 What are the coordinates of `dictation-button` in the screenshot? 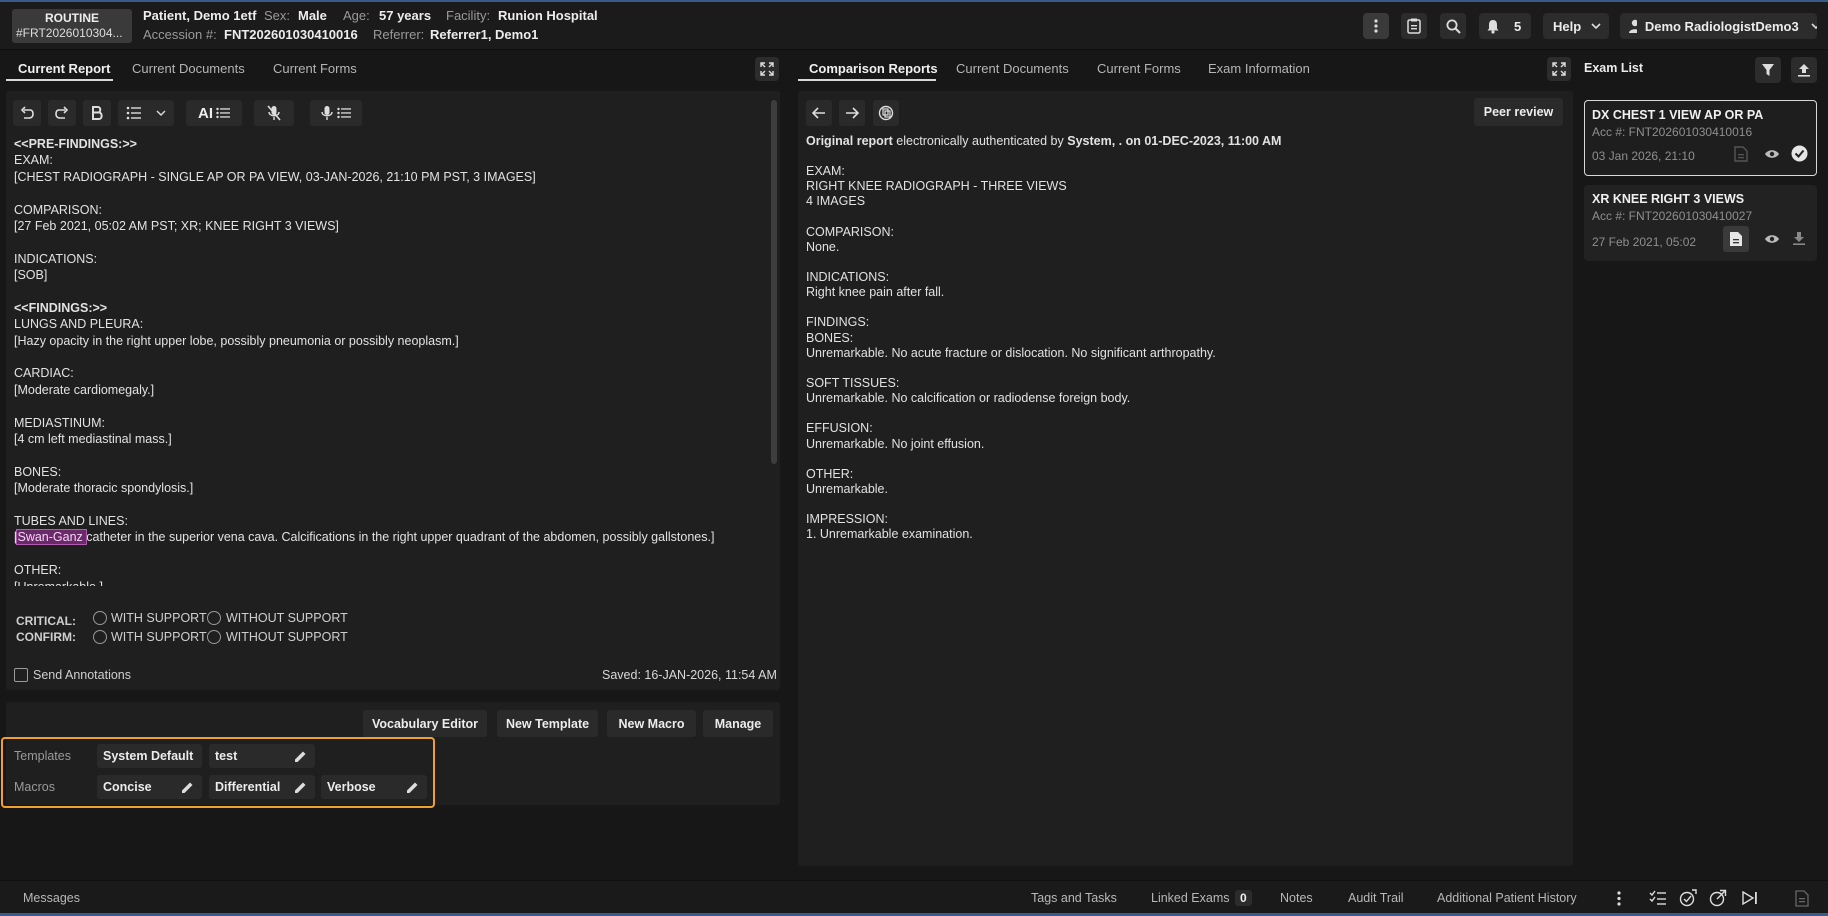 It's located at (336, 113).